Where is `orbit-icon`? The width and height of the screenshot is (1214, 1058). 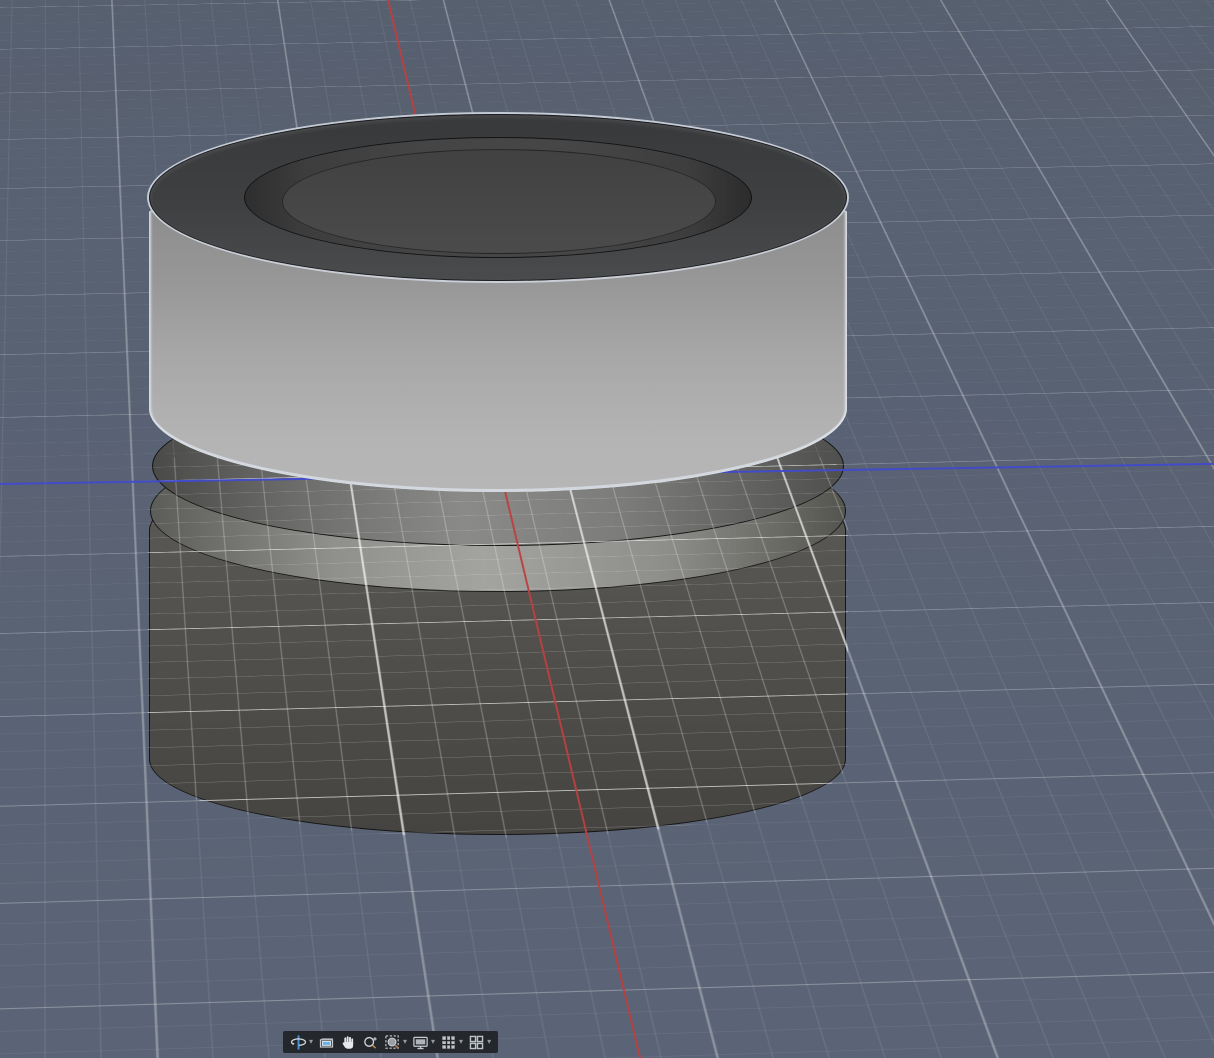
orbit-icon is located at coordinates (298, 1042).